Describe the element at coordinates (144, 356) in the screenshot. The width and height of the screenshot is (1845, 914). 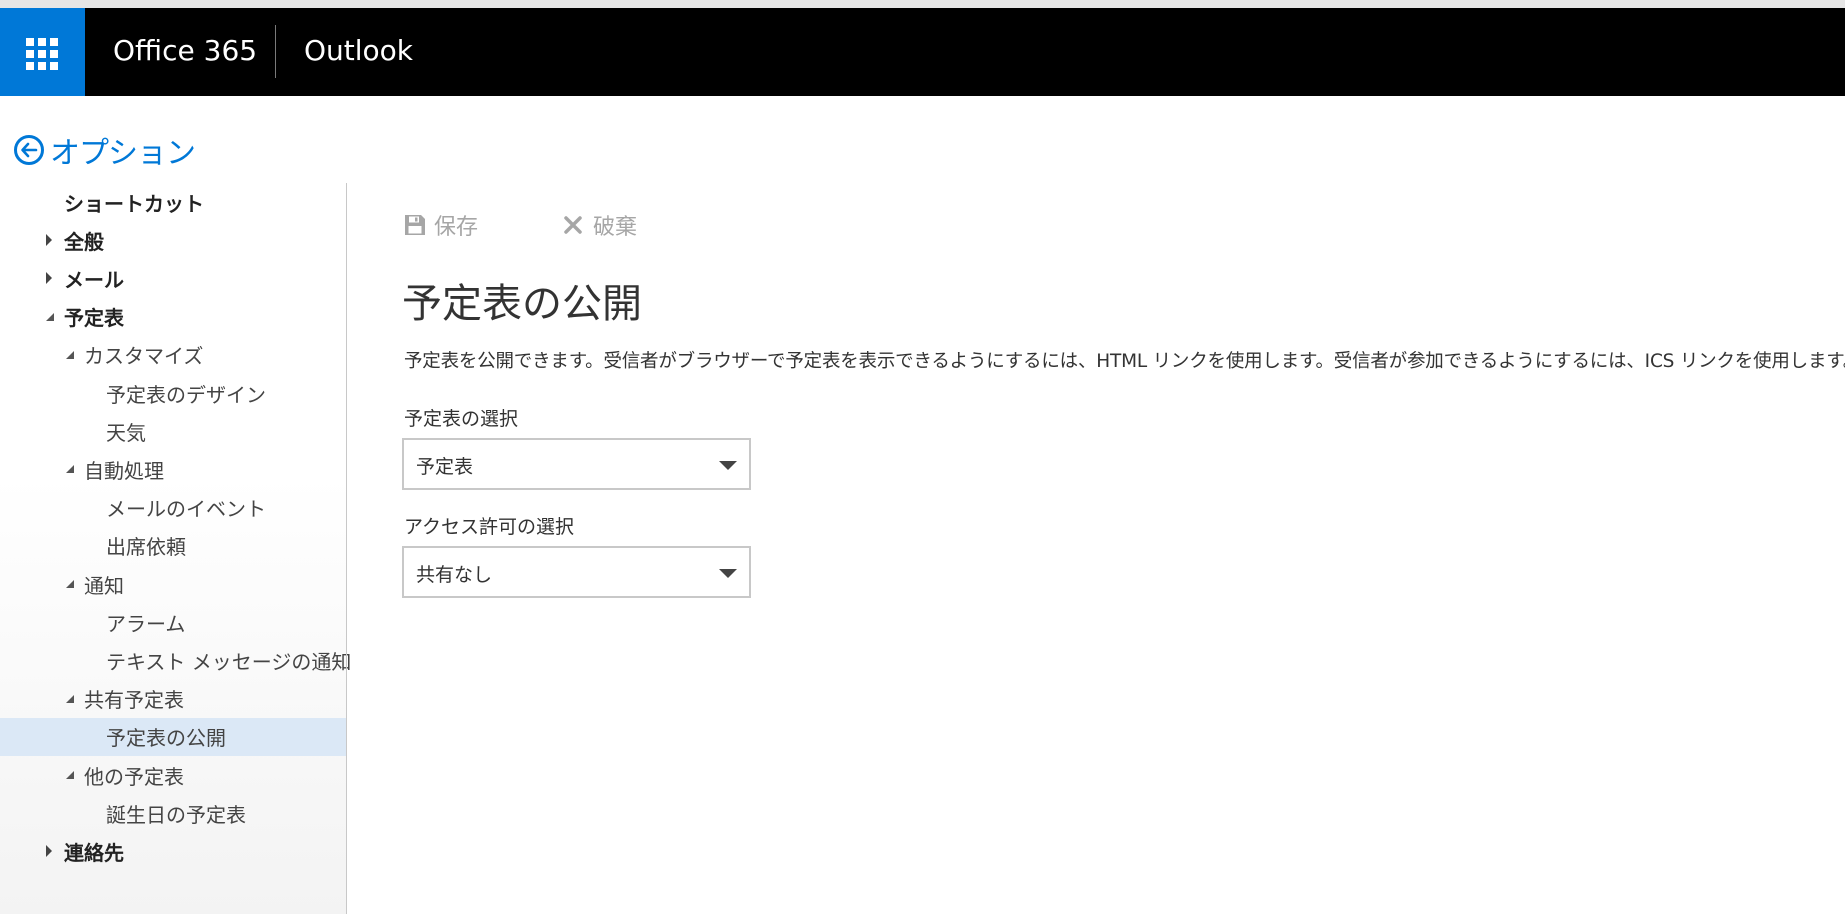
I see `nav-item-label: カスタマイズ` at that location.